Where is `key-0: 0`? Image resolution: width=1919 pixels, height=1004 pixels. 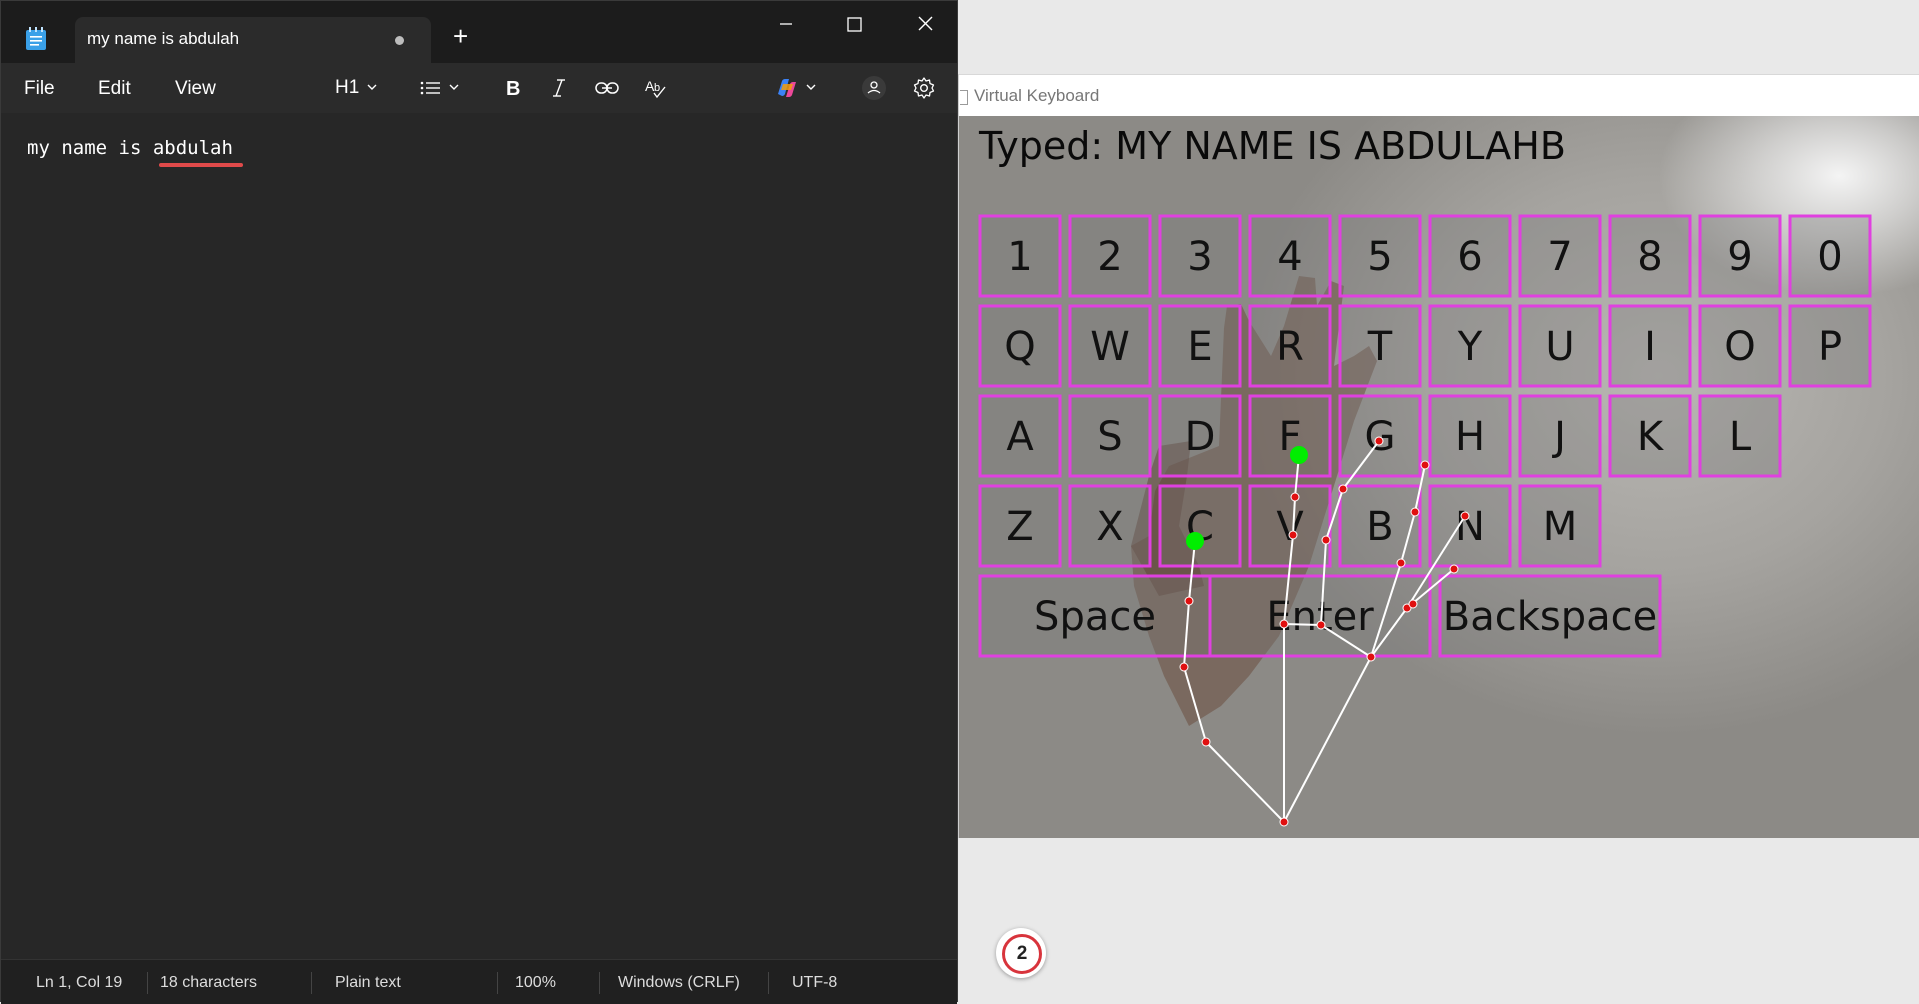
key-0: 0 is located at coordinates (1830, 256).